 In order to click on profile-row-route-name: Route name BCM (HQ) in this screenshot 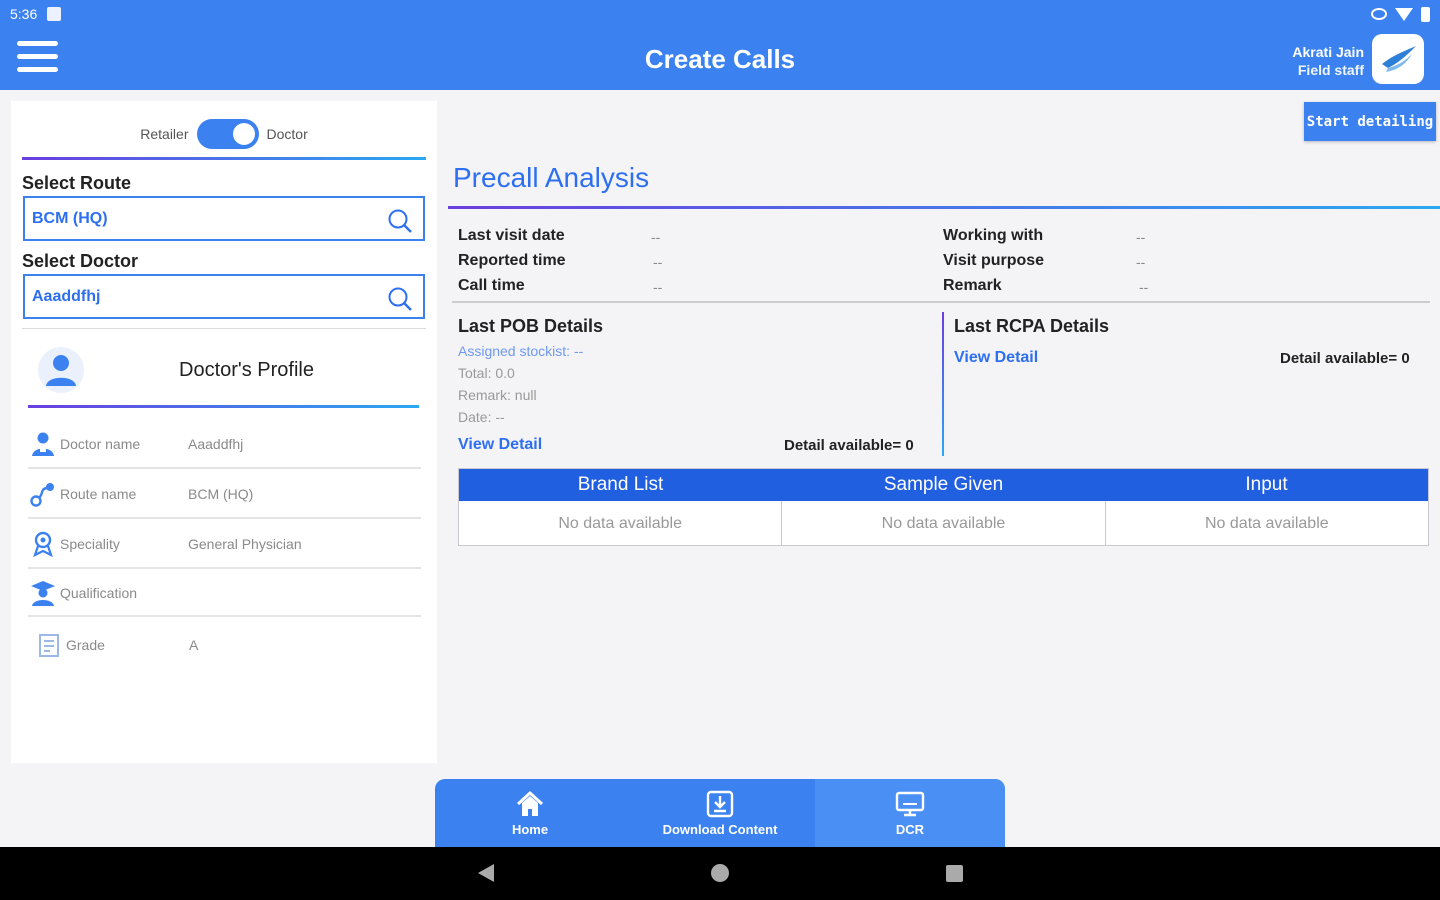, I will do `click(224, 495)`.